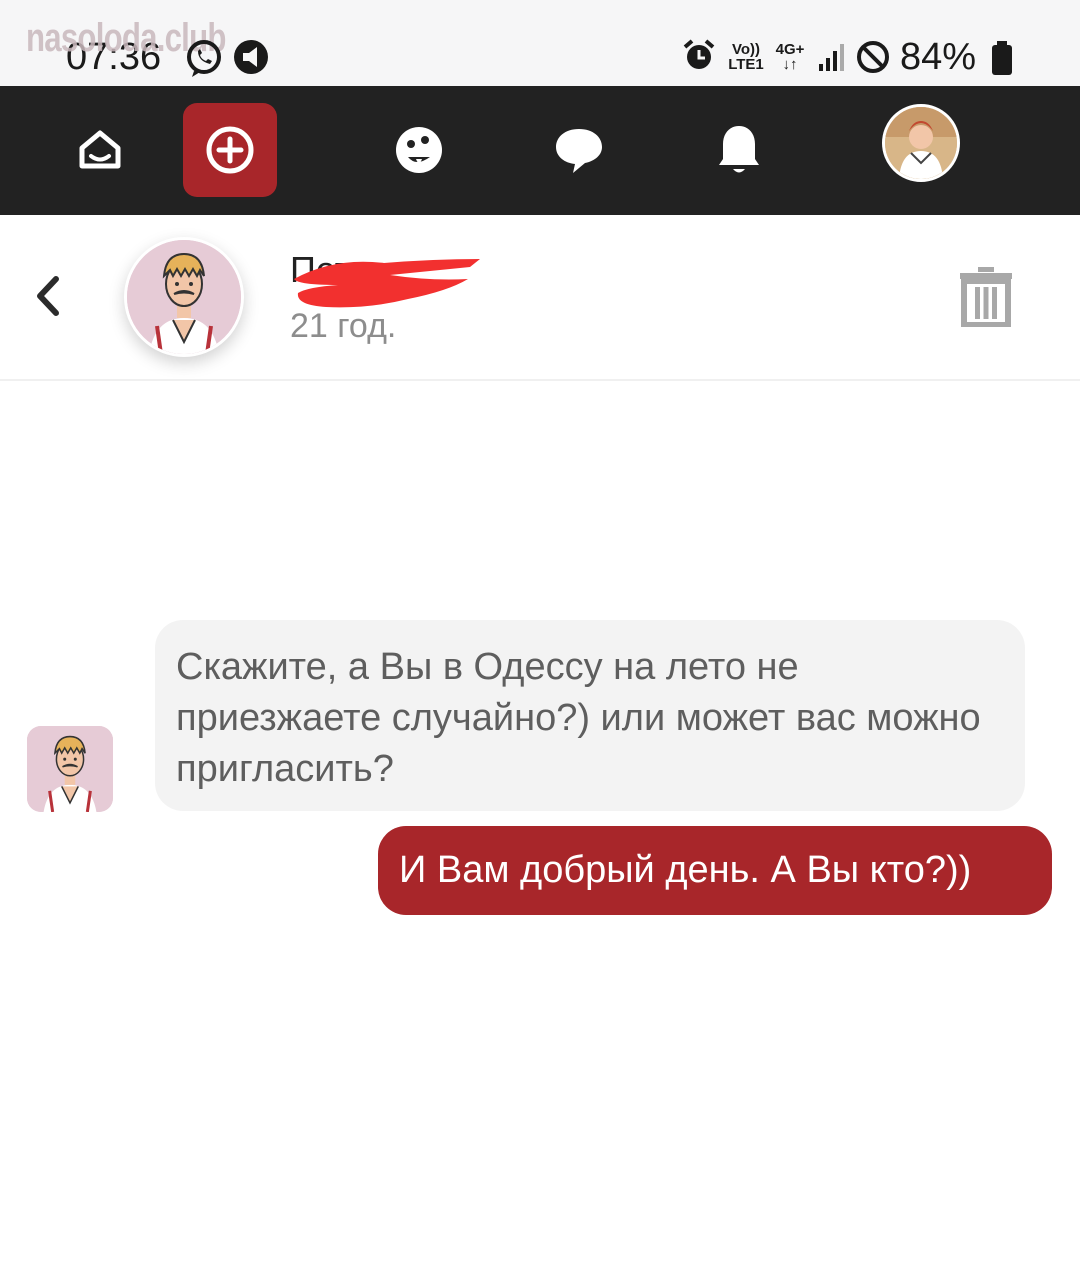 The width and height of the screenshot is (1080, 1263). Describe the element at coordinates (715, 870) in the screenshot. I see `outgoing-message-bubble: И Вам добрый день. А Вы кто?))` at that location.